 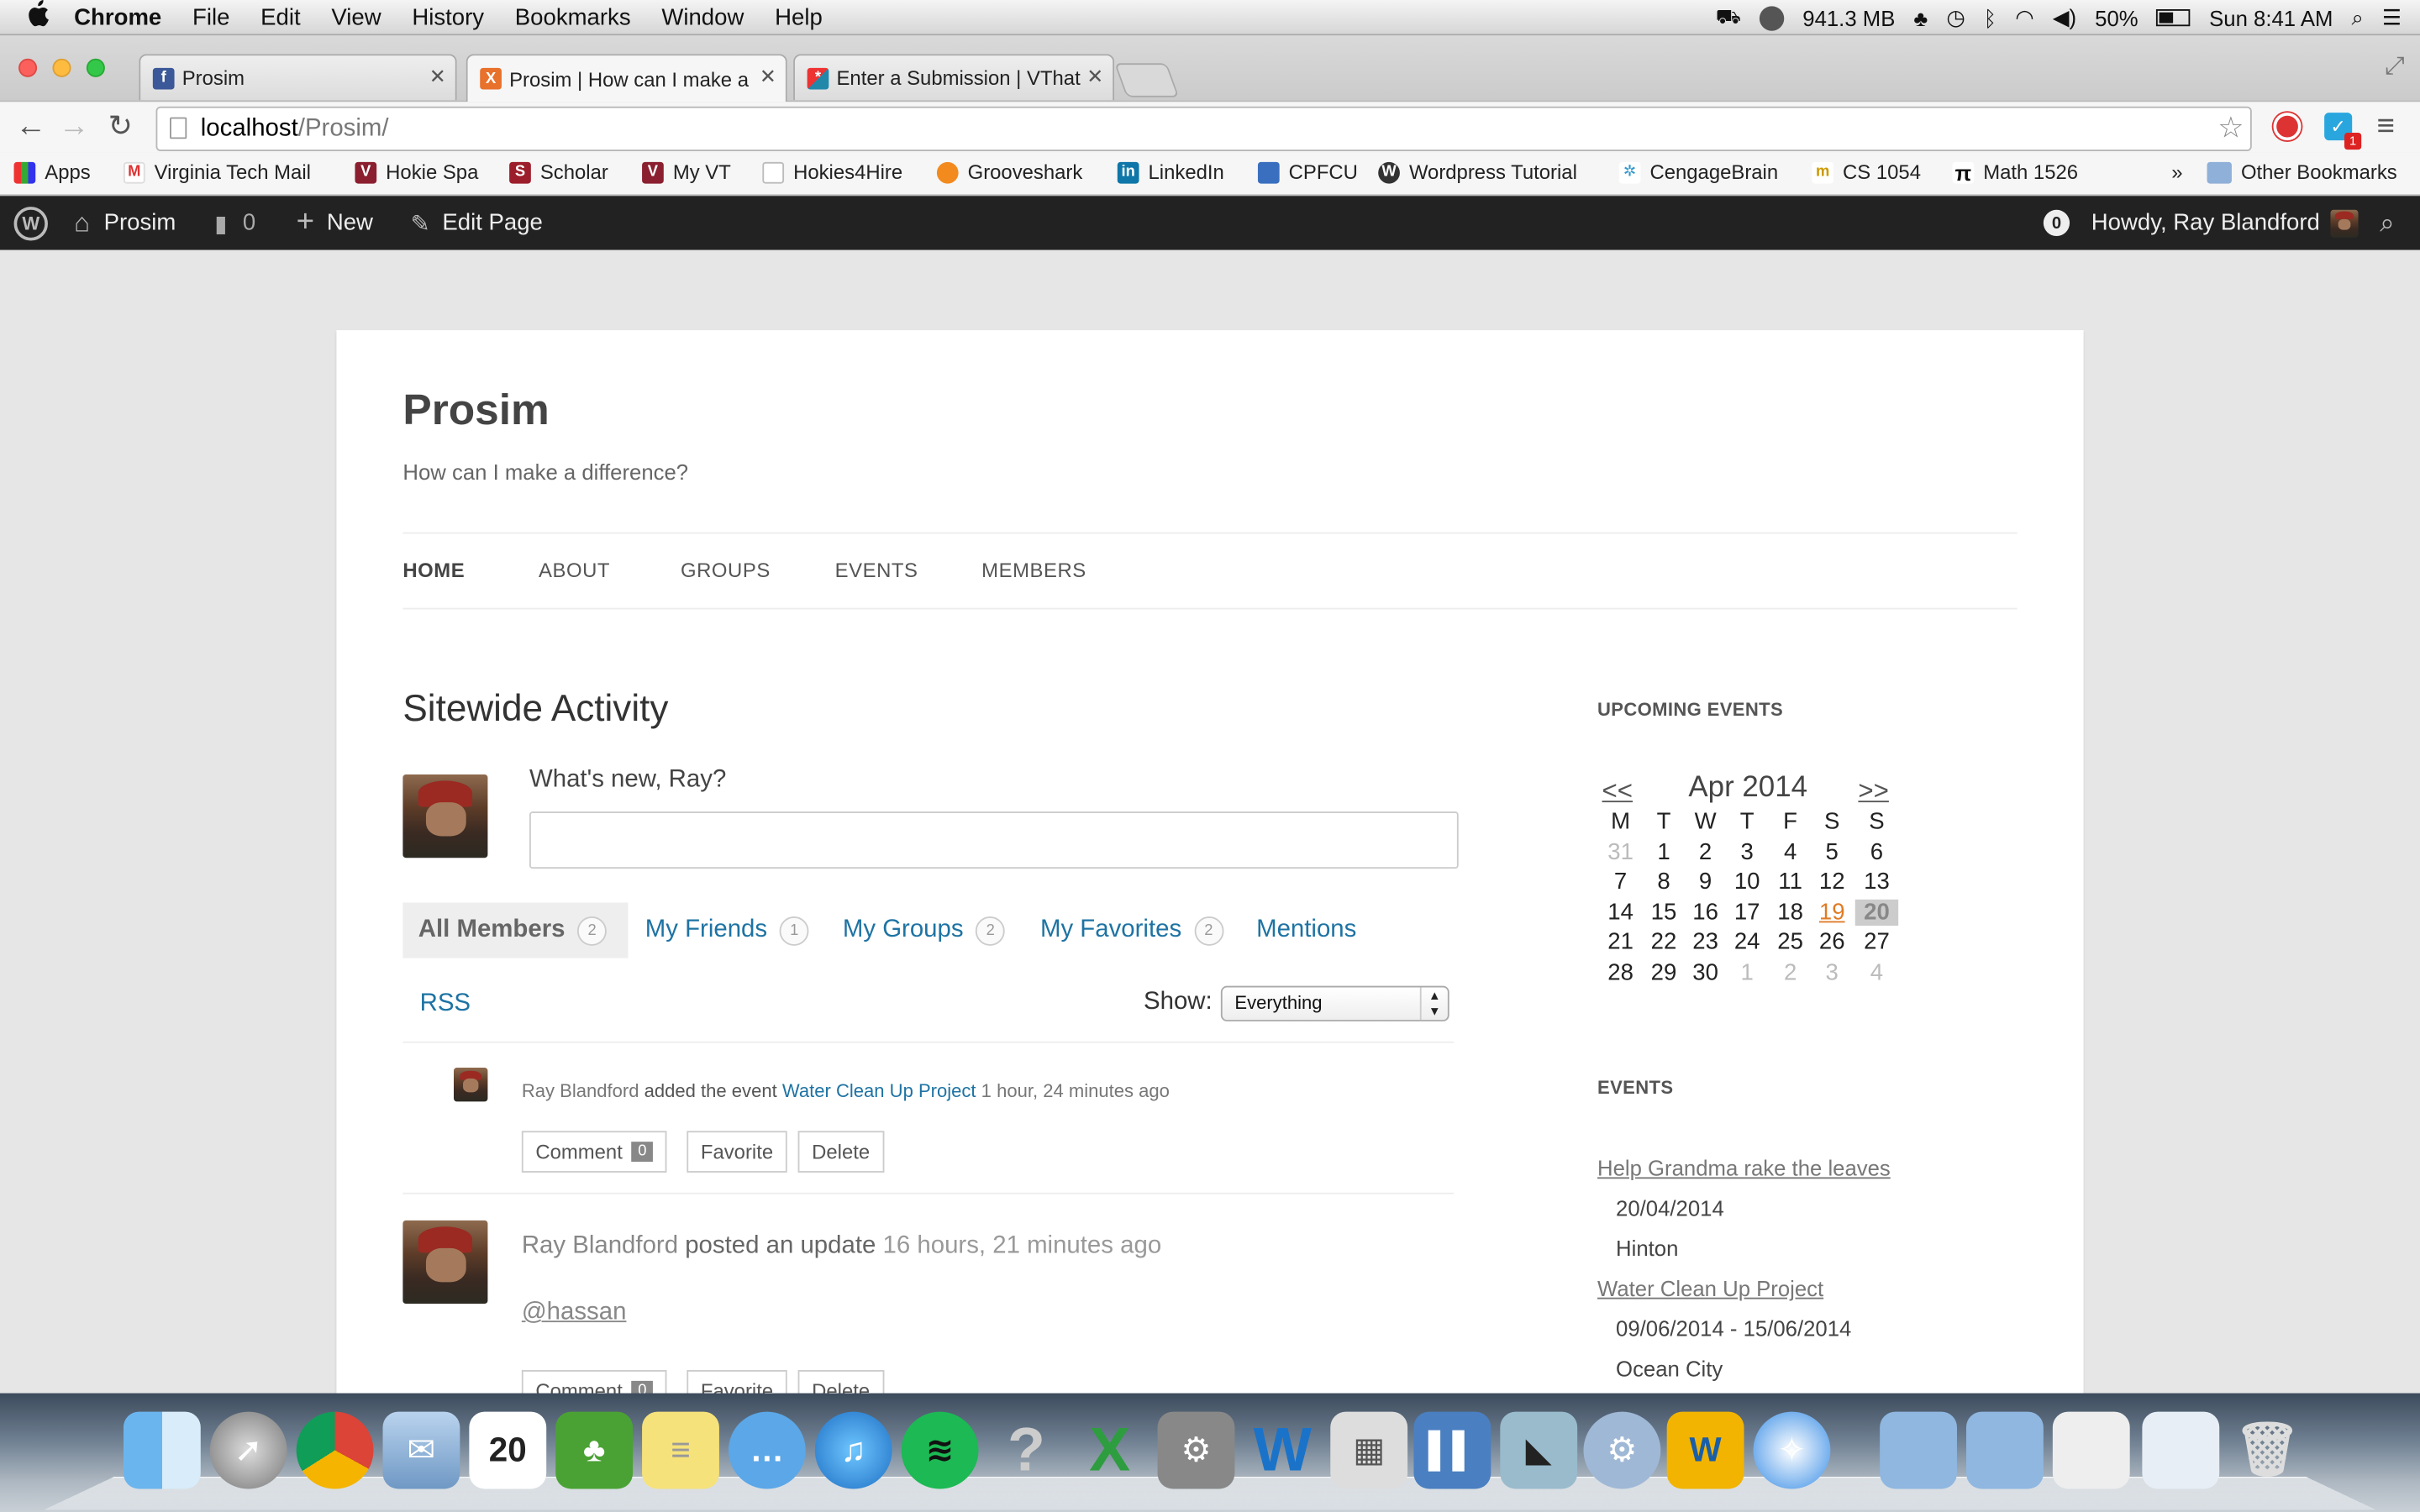 I want to click on question-mark-icon: ?, so click(x=1026, y=1450).